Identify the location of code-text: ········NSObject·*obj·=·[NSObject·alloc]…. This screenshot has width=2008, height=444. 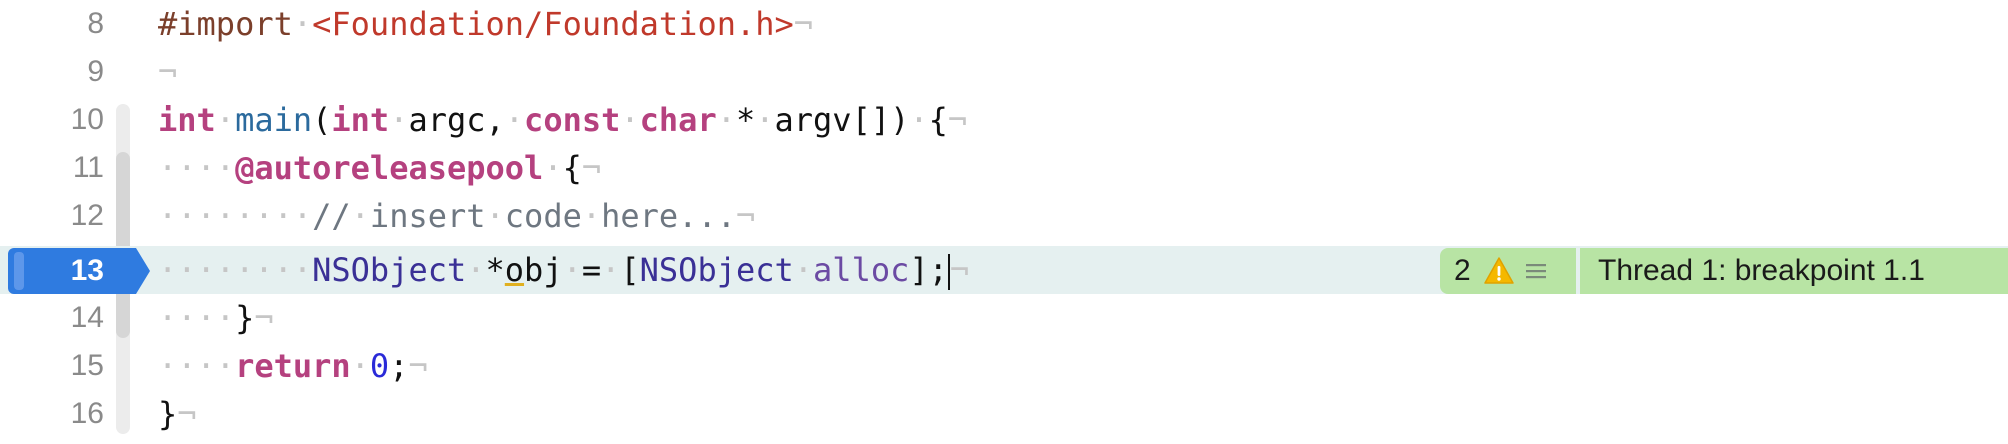
(564, 270).